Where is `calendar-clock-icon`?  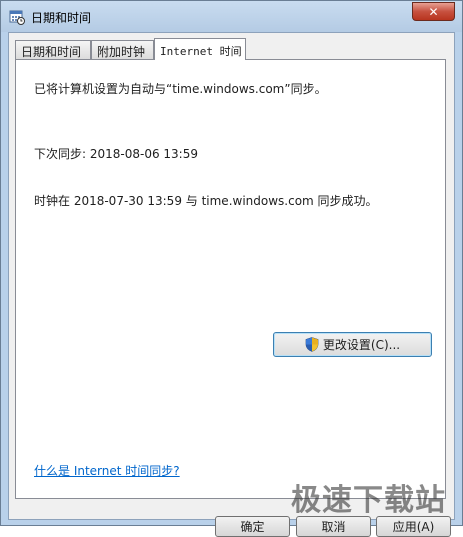 calendar-clock-icon is located at coordinates (17, 17).